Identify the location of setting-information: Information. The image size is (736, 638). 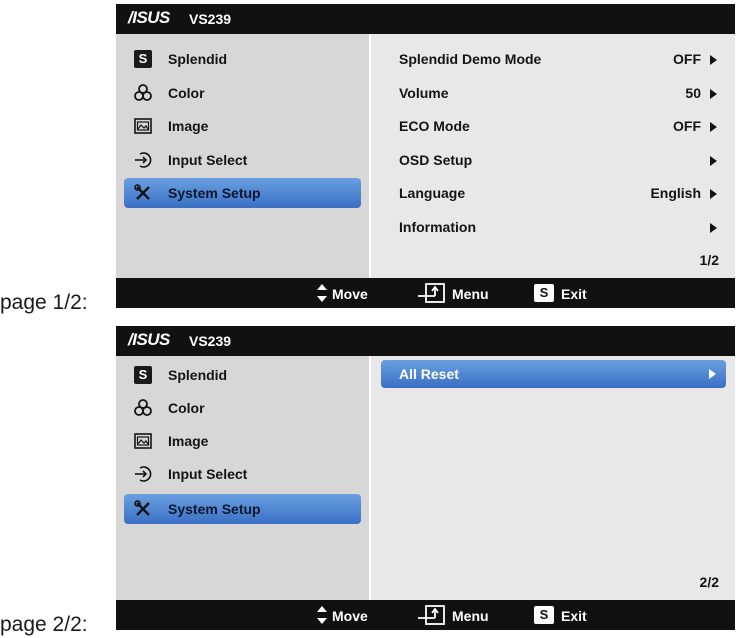
(553, 227).